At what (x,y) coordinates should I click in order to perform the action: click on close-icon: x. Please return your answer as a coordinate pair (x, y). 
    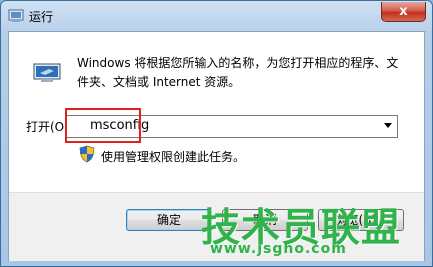
    Looking at the image, I should click on (403, 11).